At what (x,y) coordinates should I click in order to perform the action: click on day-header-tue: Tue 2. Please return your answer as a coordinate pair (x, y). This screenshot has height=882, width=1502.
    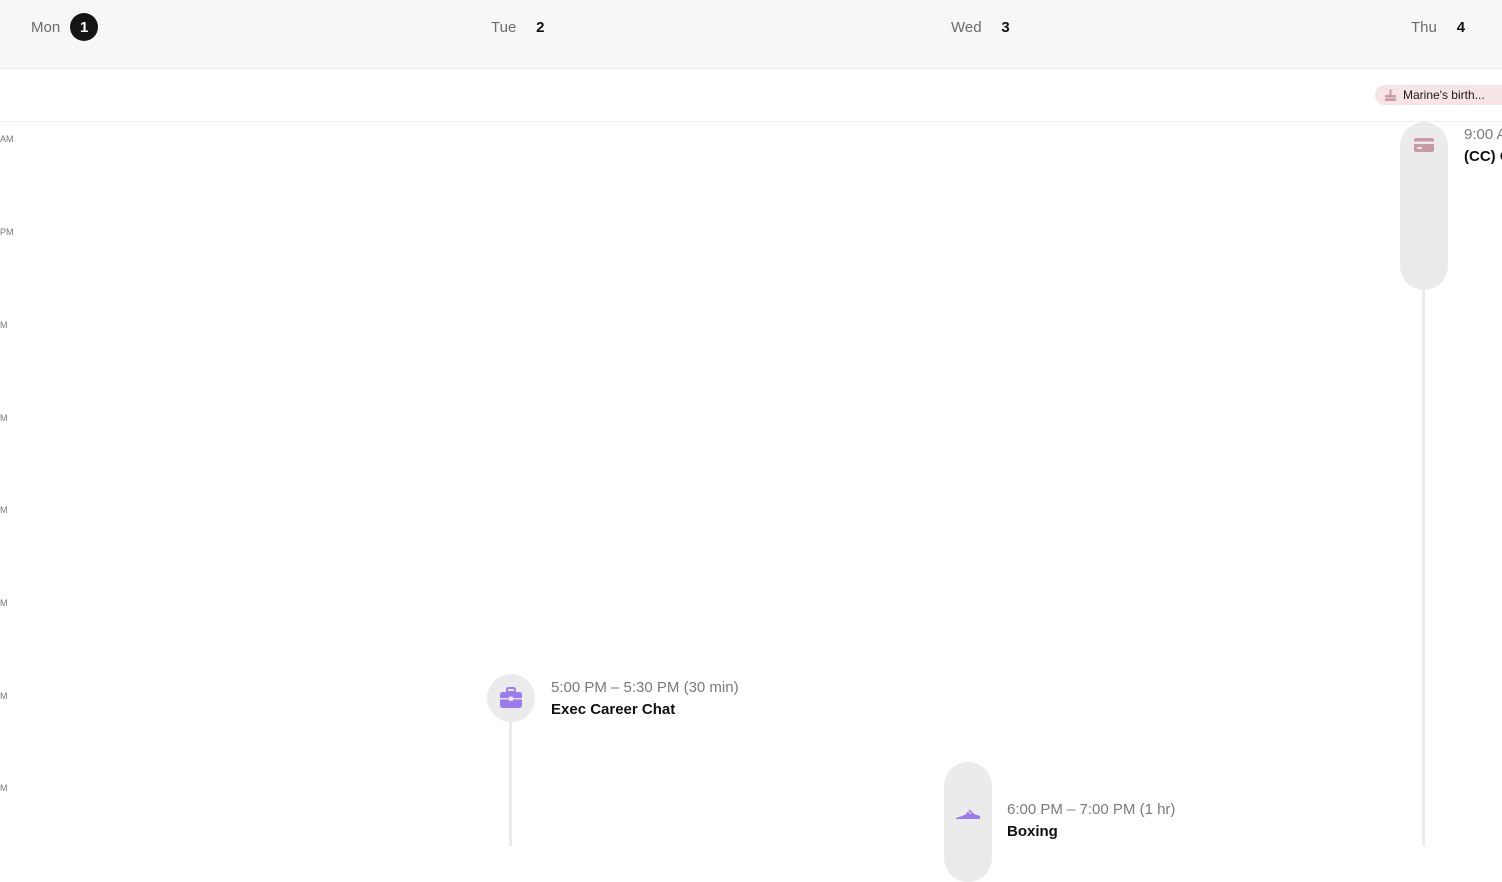
    Looking at the image, I should click on (522, 27).